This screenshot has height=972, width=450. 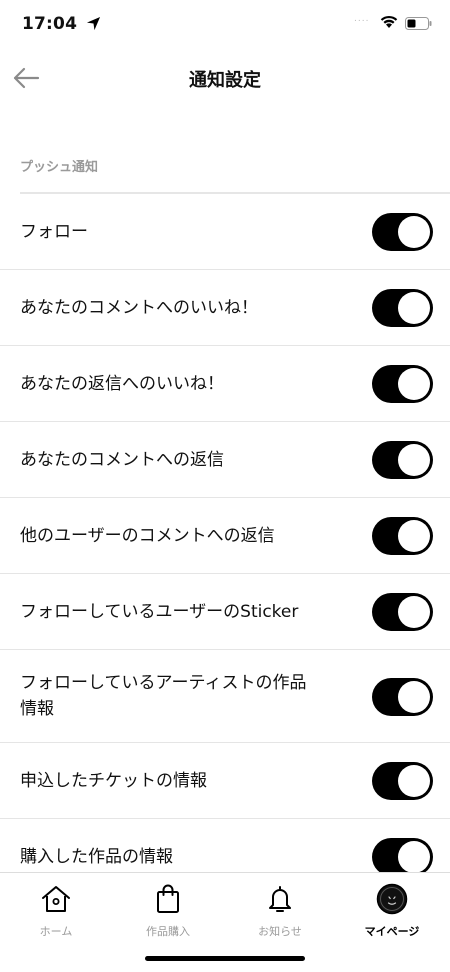 I want to click on setting-row-comment-like: あなたのコメントへのいいね！, so click(x=225, y=308).